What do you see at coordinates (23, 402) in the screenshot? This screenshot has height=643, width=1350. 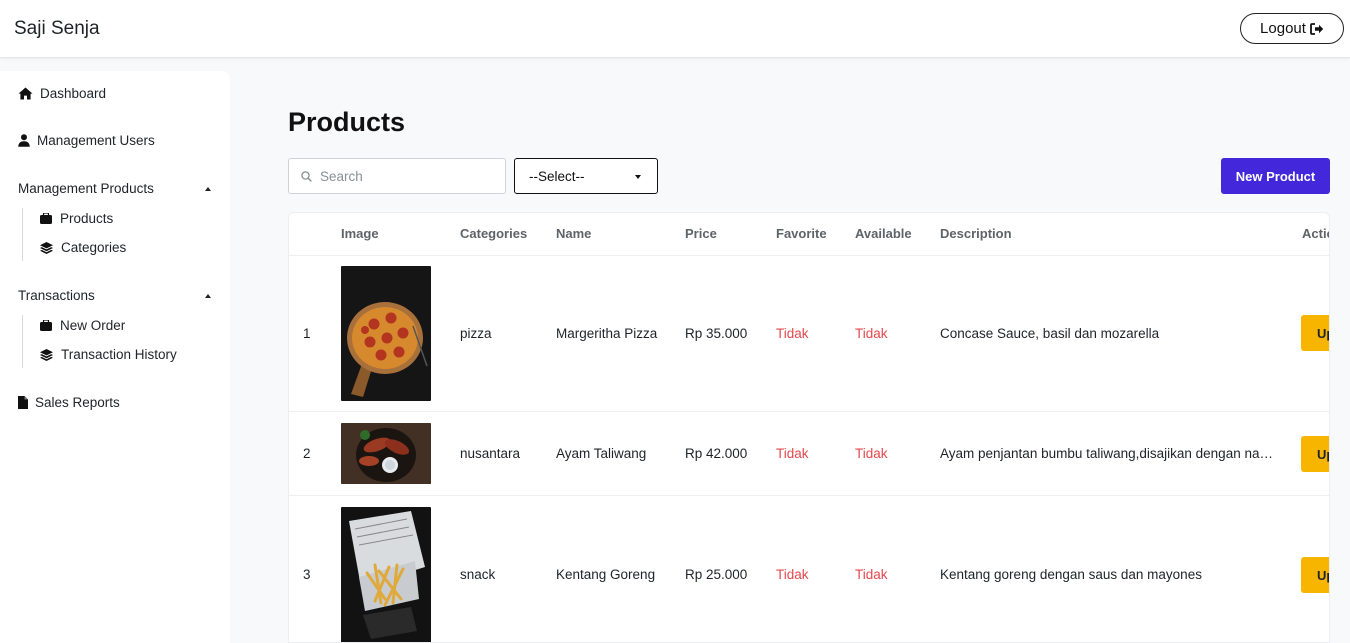 I see `file-icon` at bounding box center [23, 402].